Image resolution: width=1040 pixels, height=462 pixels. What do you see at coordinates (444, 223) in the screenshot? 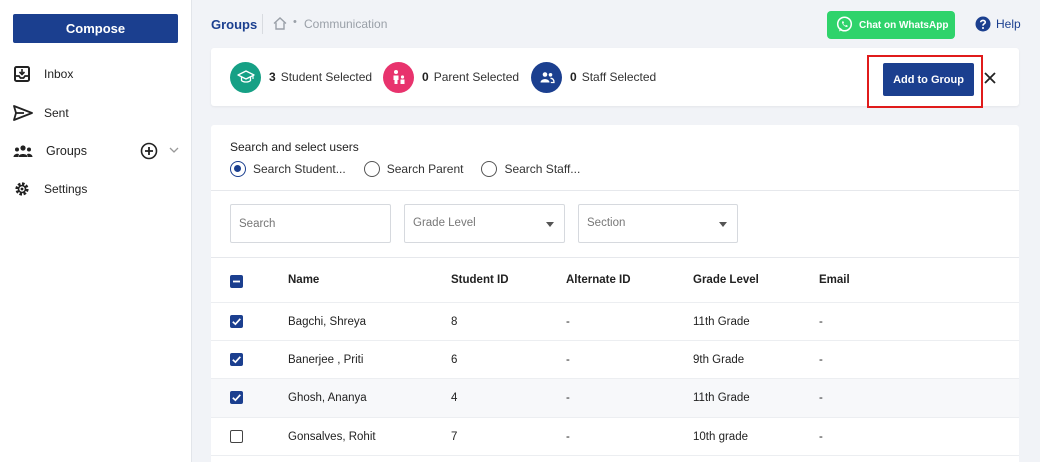
I see `grade-level-placeholder: Grade Level` at bounding box center [444, 223].